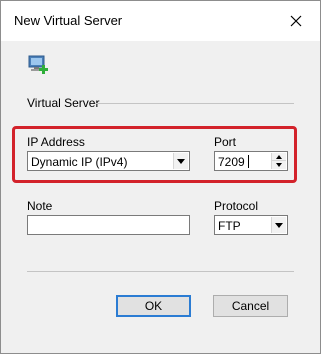  I want to click on cancel-button: Cancel, so click(250, 306).